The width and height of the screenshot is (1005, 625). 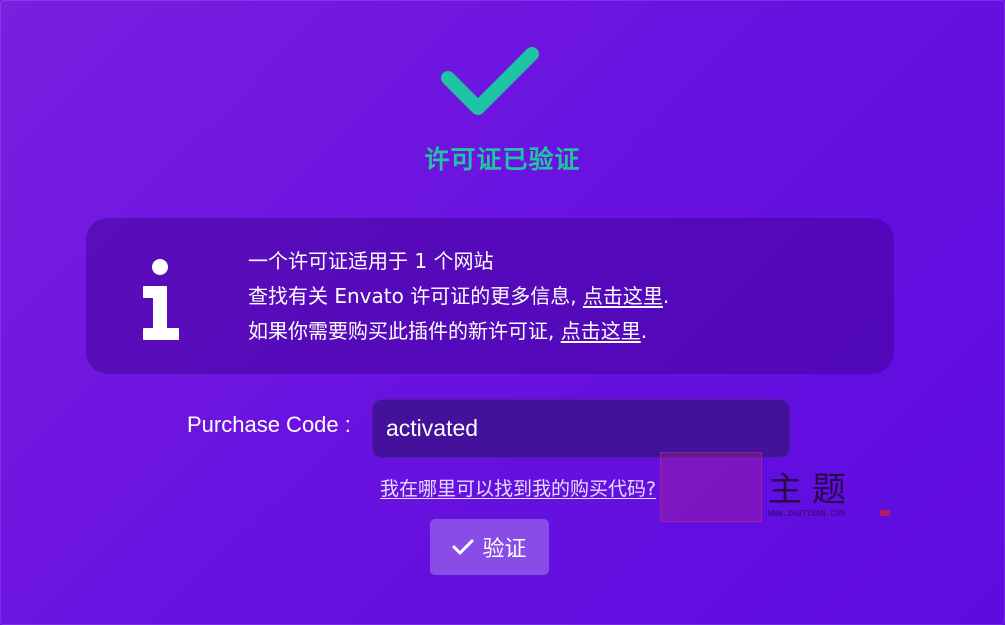 I want to click on watermark: 主题 WWW.ZHUTIBAN.COM, so click(x=777, y=487).